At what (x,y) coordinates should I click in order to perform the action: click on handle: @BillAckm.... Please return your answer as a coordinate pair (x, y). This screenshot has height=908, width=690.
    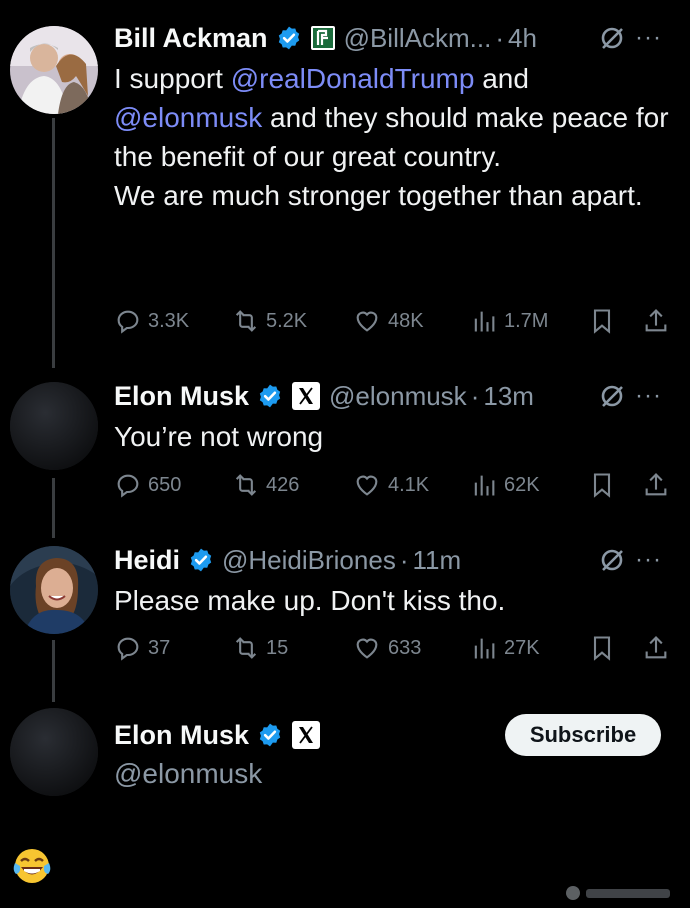
    Looking at the image, I should click on (418, 38).